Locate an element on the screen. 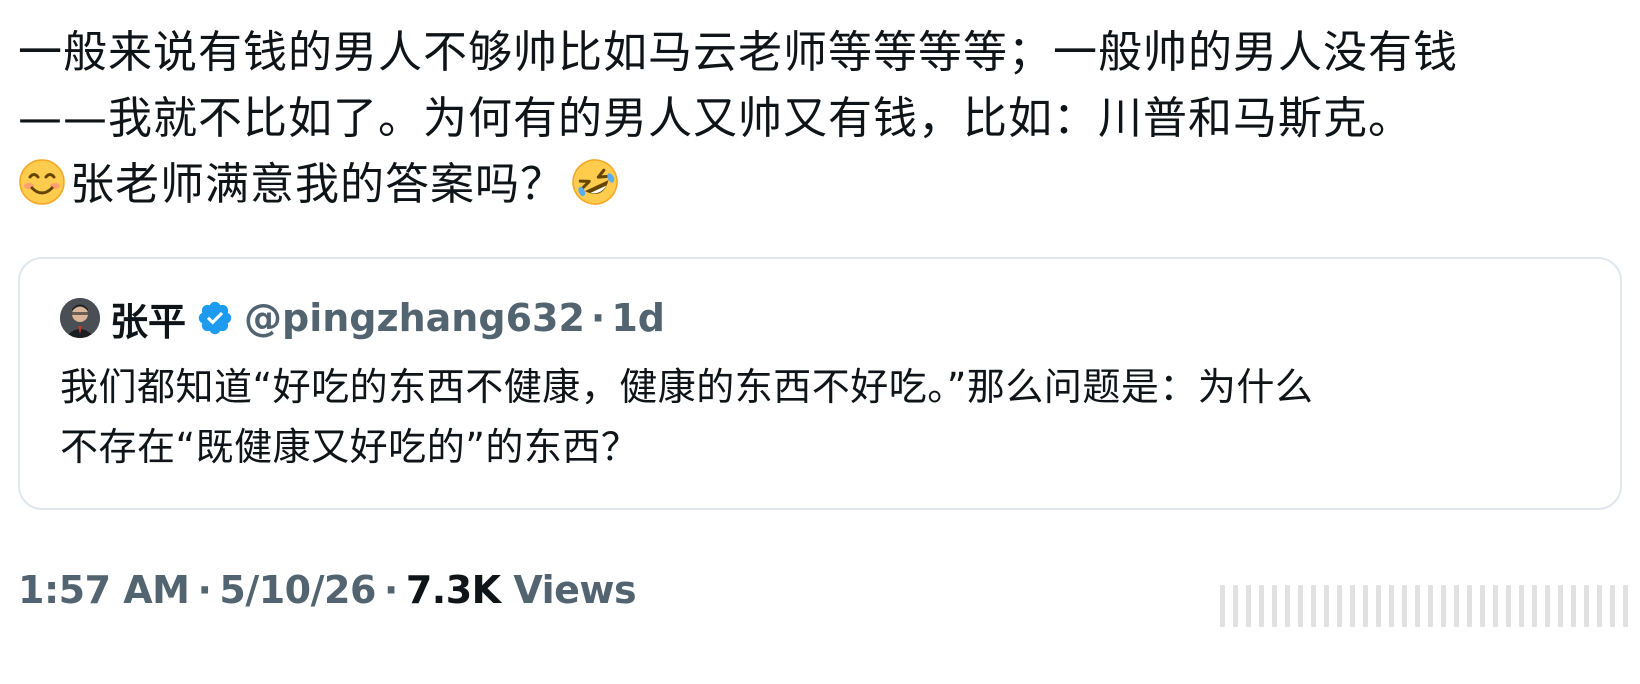  tweet-line-3: 张老师满意我的答案吗？ is located at coordinates (818, 185).